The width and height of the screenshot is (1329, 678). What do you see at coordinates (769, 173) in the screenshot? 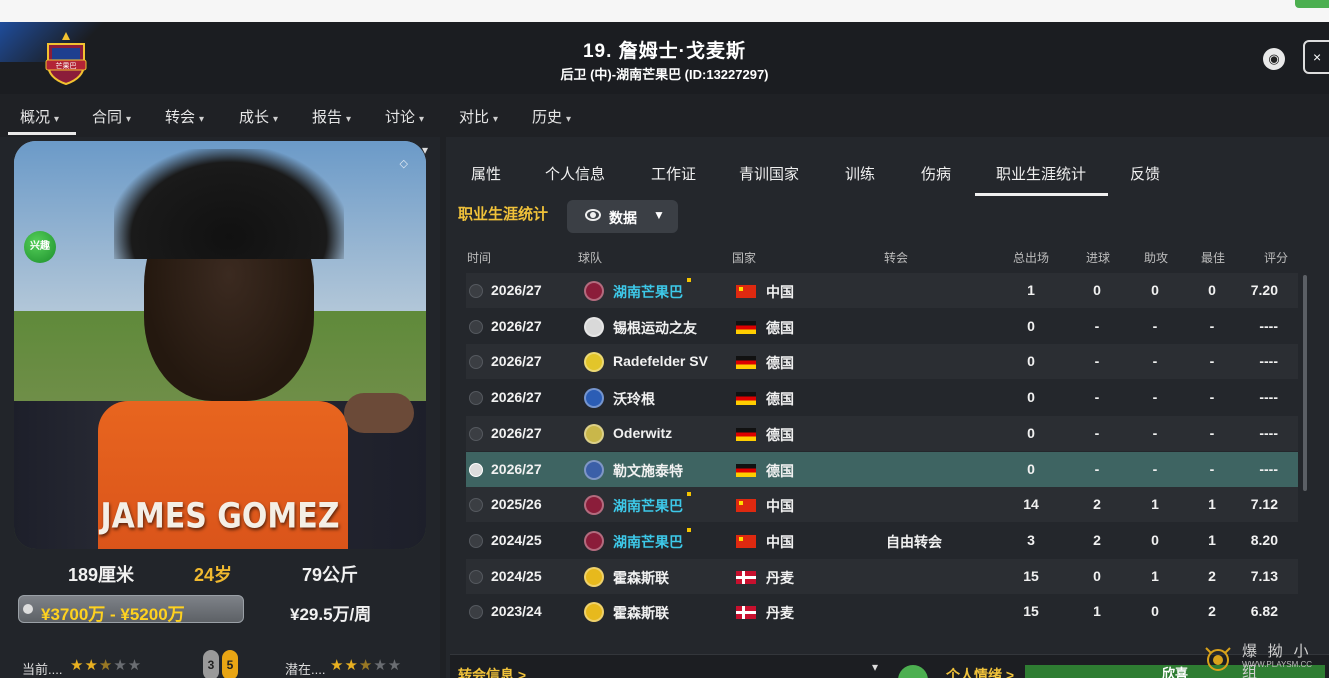
I see `tab-youth-nation: 青训国家` at bounding box center [769, 173].